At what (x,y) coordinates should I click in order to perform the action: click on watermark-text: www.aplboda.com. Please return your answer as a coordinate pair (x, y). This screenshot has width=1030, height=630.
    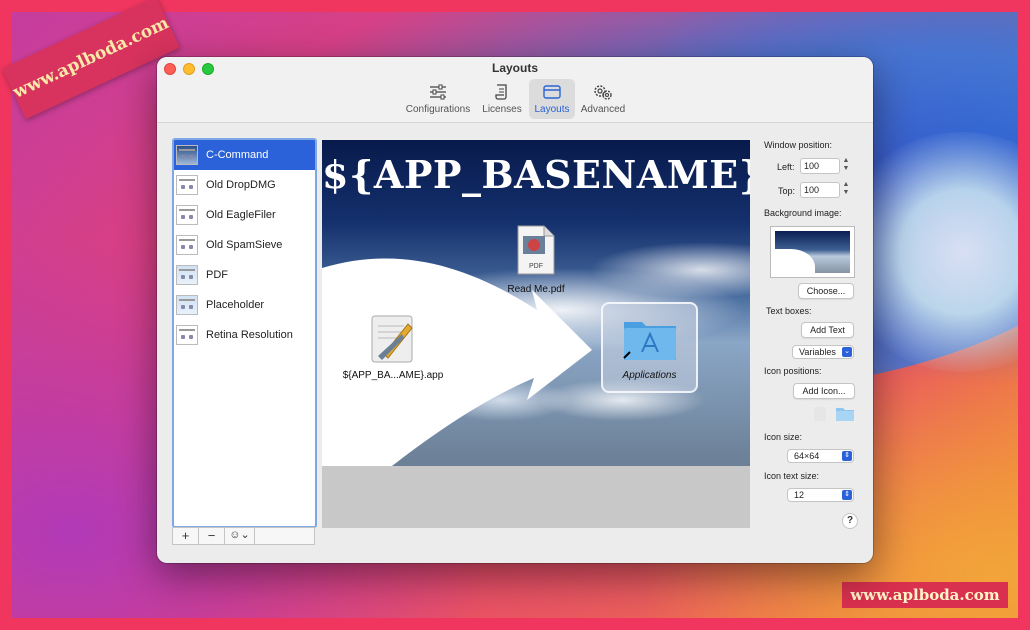
    Looking at the image, I should click on (925, 595).